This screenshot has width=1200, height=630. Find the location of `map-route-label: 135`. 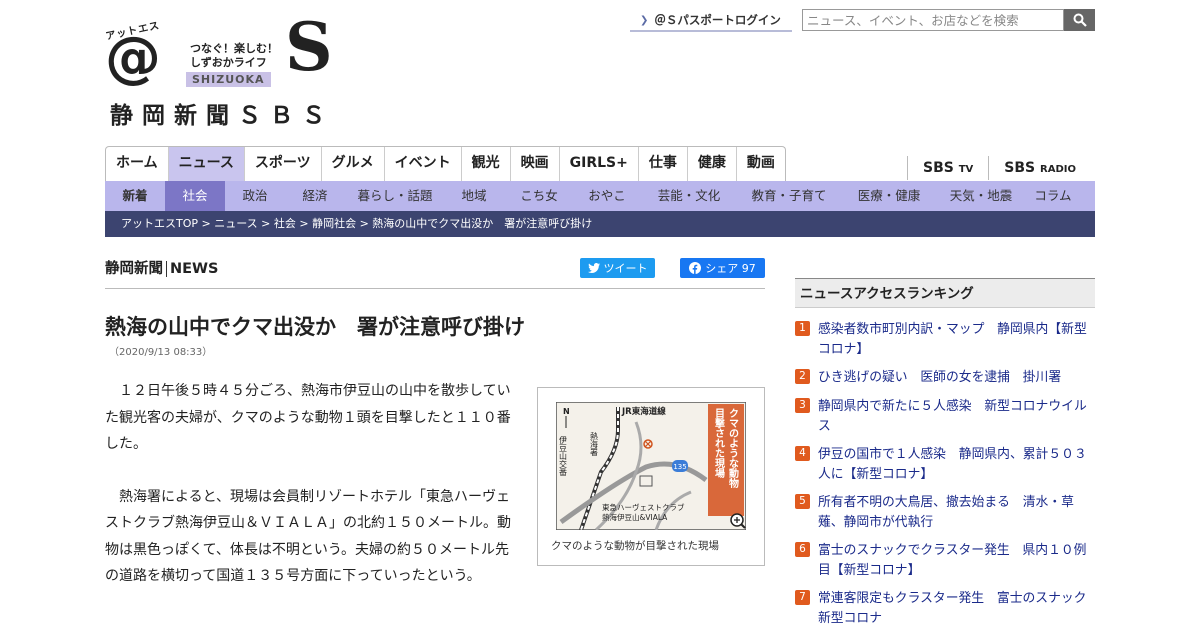

map-route-label: 135 is located at coordinates (679, 467).